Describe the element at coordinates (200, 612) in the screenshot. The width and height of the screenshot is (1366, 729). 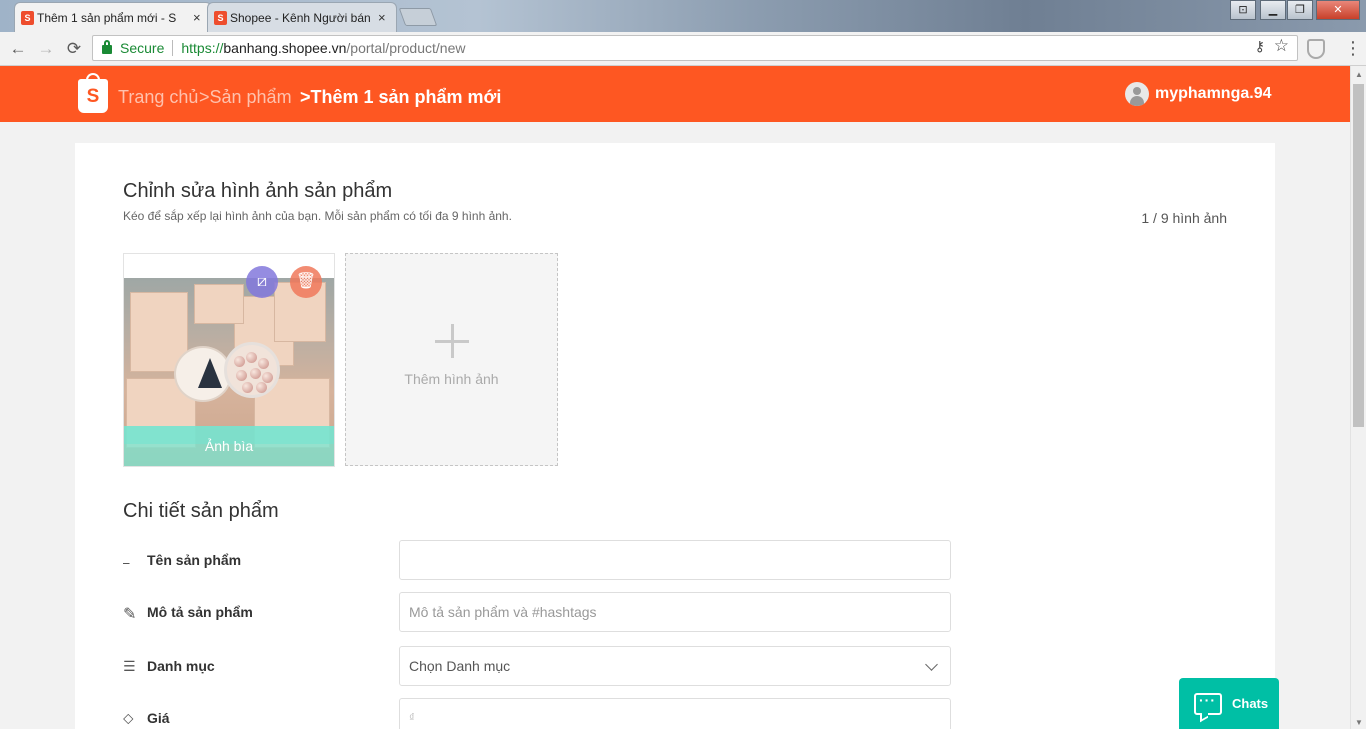
I see `product-description-label: Mô tả sản phẩm` at that location.